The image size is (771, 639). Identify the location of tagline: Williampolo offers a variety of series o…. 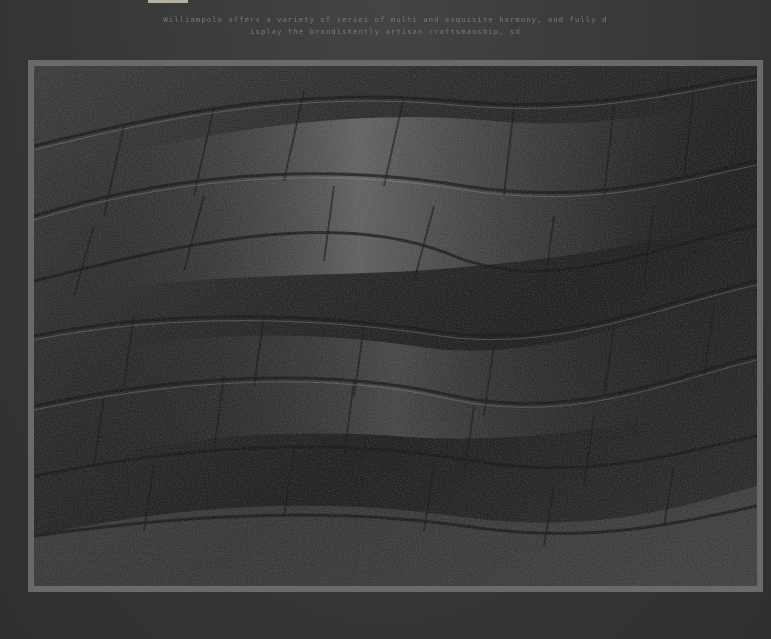
(385, 26).